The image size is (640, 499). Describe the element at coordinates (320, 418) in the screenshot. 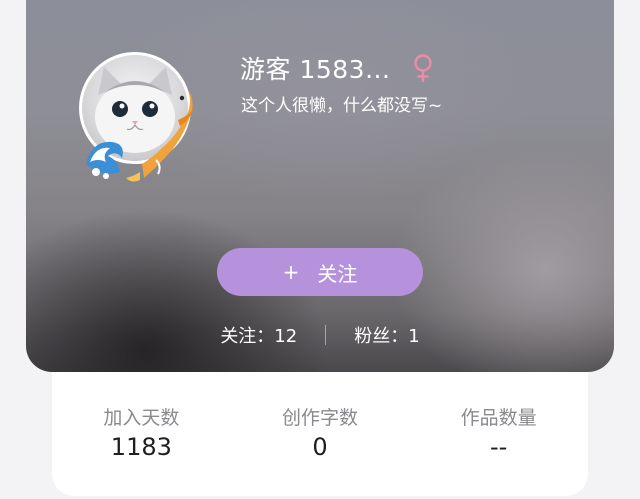

I see `stat-label: 创作字数` at that location.